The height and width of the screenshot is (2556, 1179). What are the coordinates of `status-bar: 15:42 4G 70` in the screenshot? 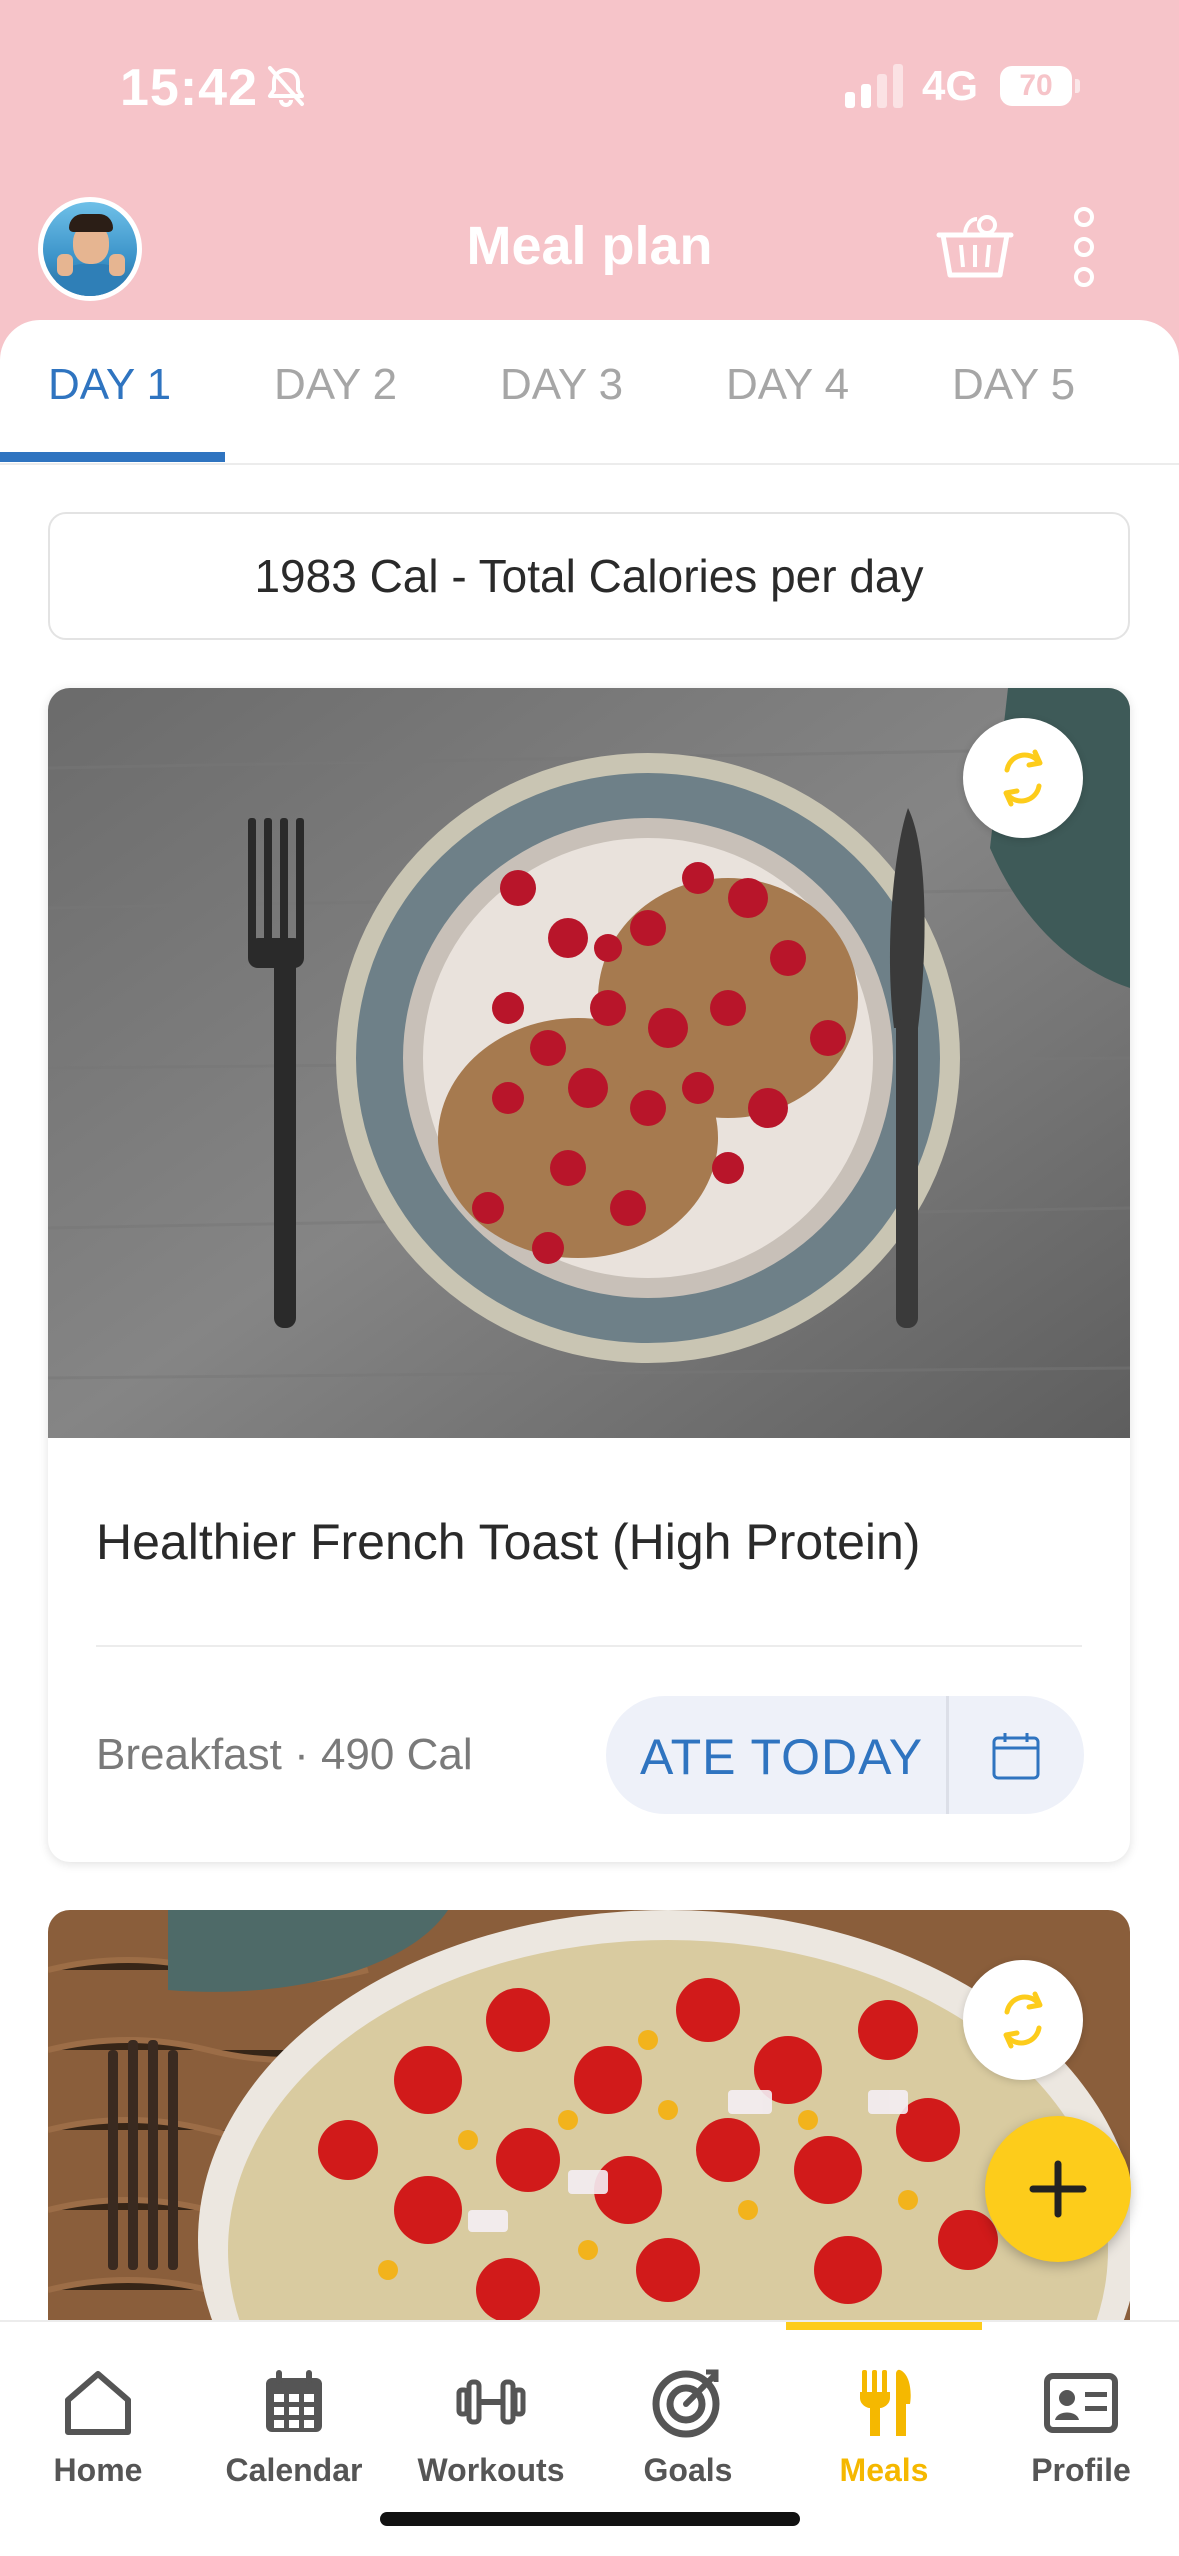 It's located at (589, 87).